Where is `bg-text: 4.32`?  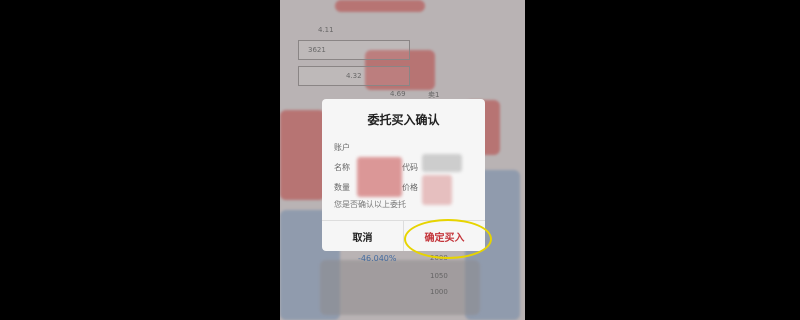 bg-text: 4.32 is located at coordinates (354, 76).